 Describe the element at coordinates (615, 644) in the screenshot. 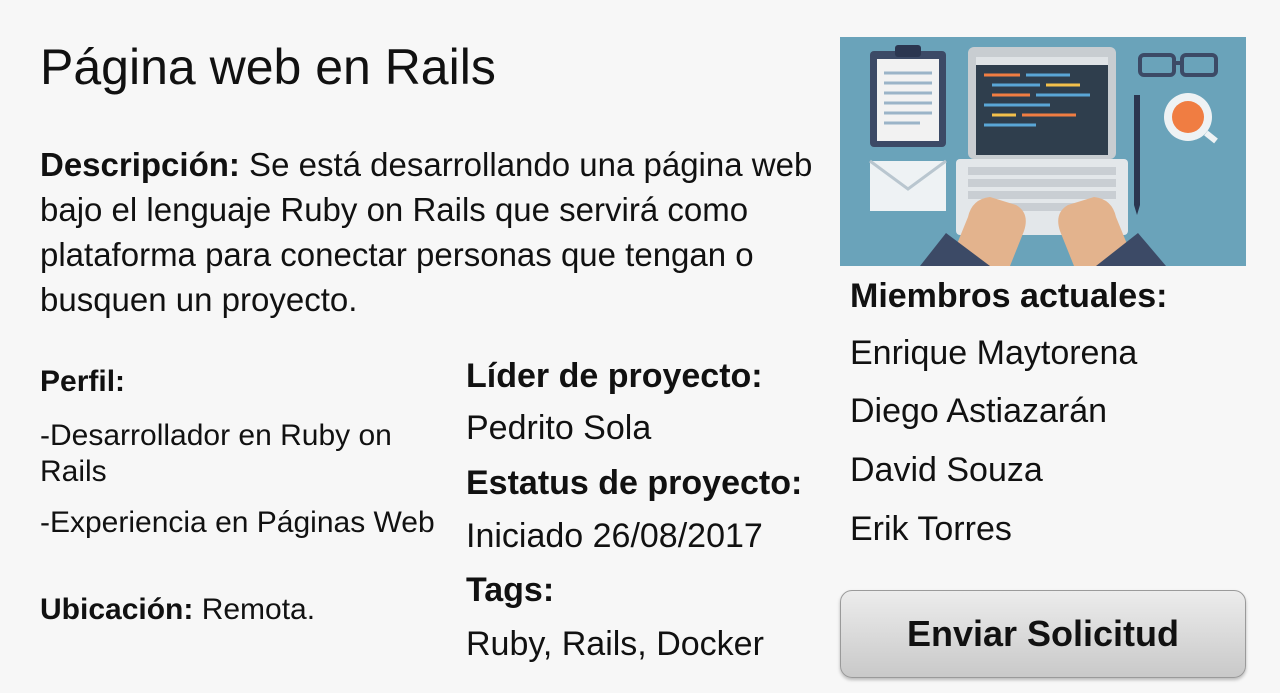

I see `tags-value: Ruby, Rails, Docker` at that location.